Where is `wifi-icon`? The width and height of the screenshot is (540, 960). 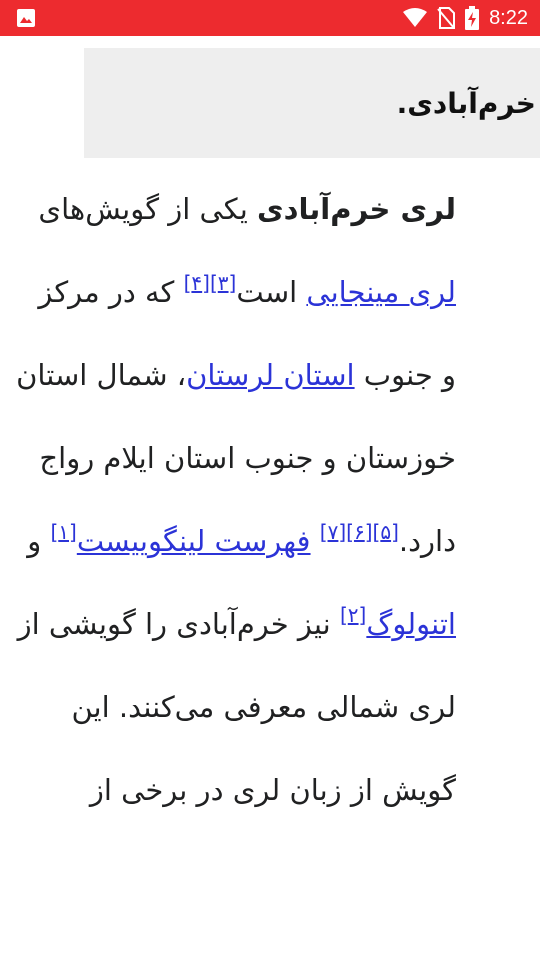
wifi-icon is located at coordinates (415, 17).